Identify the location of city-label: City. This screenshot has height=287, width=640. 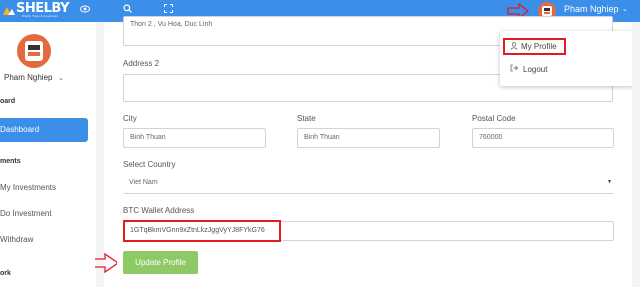
(130, 118).